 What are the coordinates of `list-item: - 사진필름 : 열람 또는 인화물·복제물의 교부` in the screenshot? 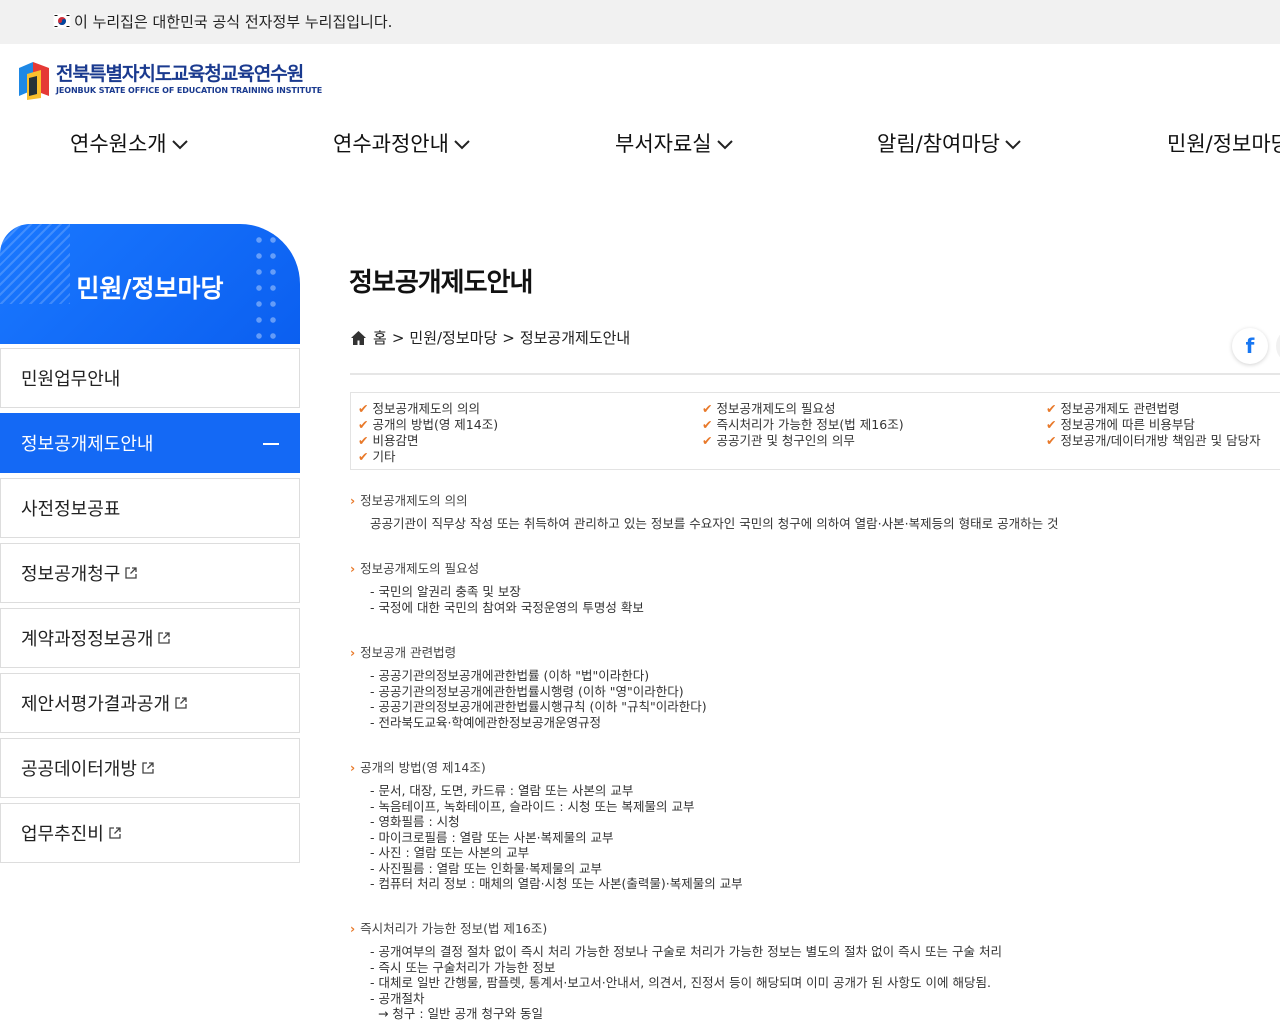 It's located at (486, 868).